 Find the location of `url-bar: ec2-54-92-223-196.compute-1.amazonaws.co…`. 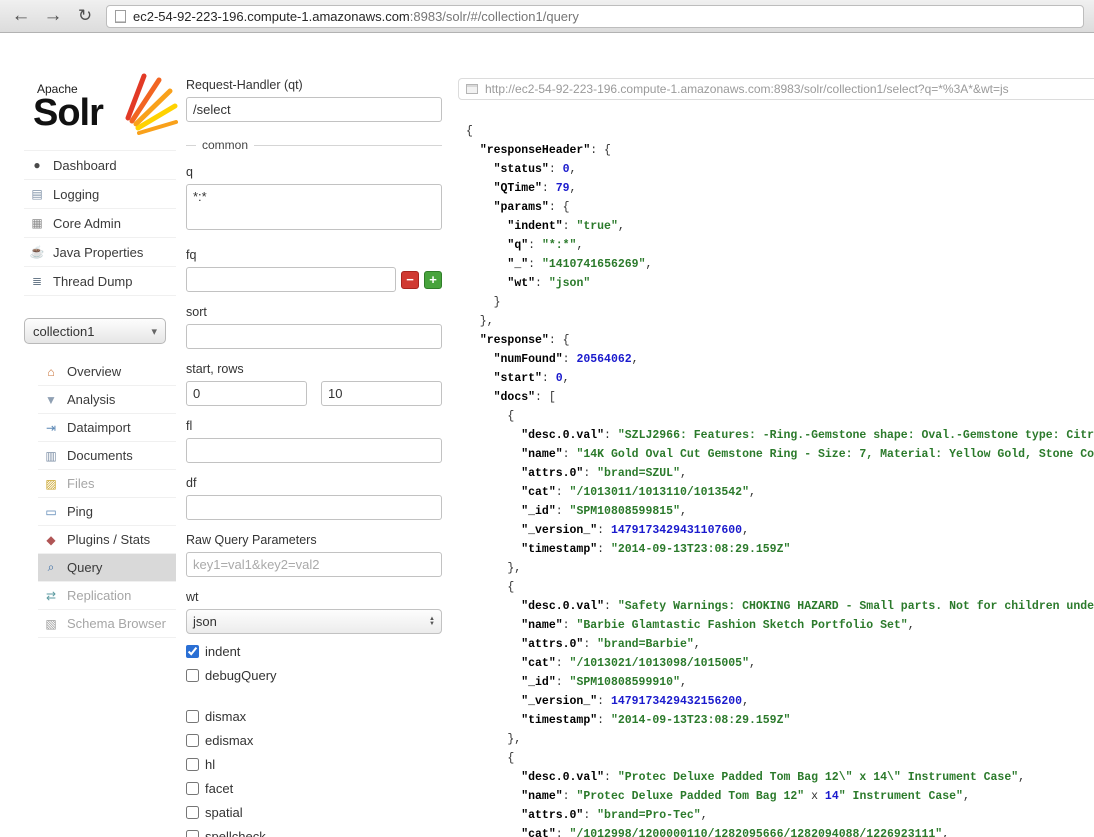

url-bar: ec2-54-92-223-196.compute-1.amazonaws.co… is located at coordinates (595, 16).